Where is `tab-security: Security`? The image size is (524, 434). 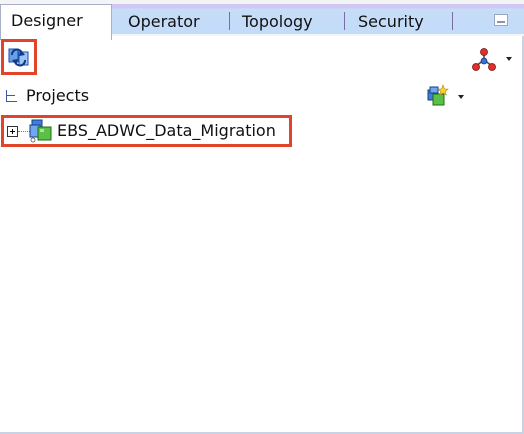
tab-security: Security is located at coordinates (391, 22).